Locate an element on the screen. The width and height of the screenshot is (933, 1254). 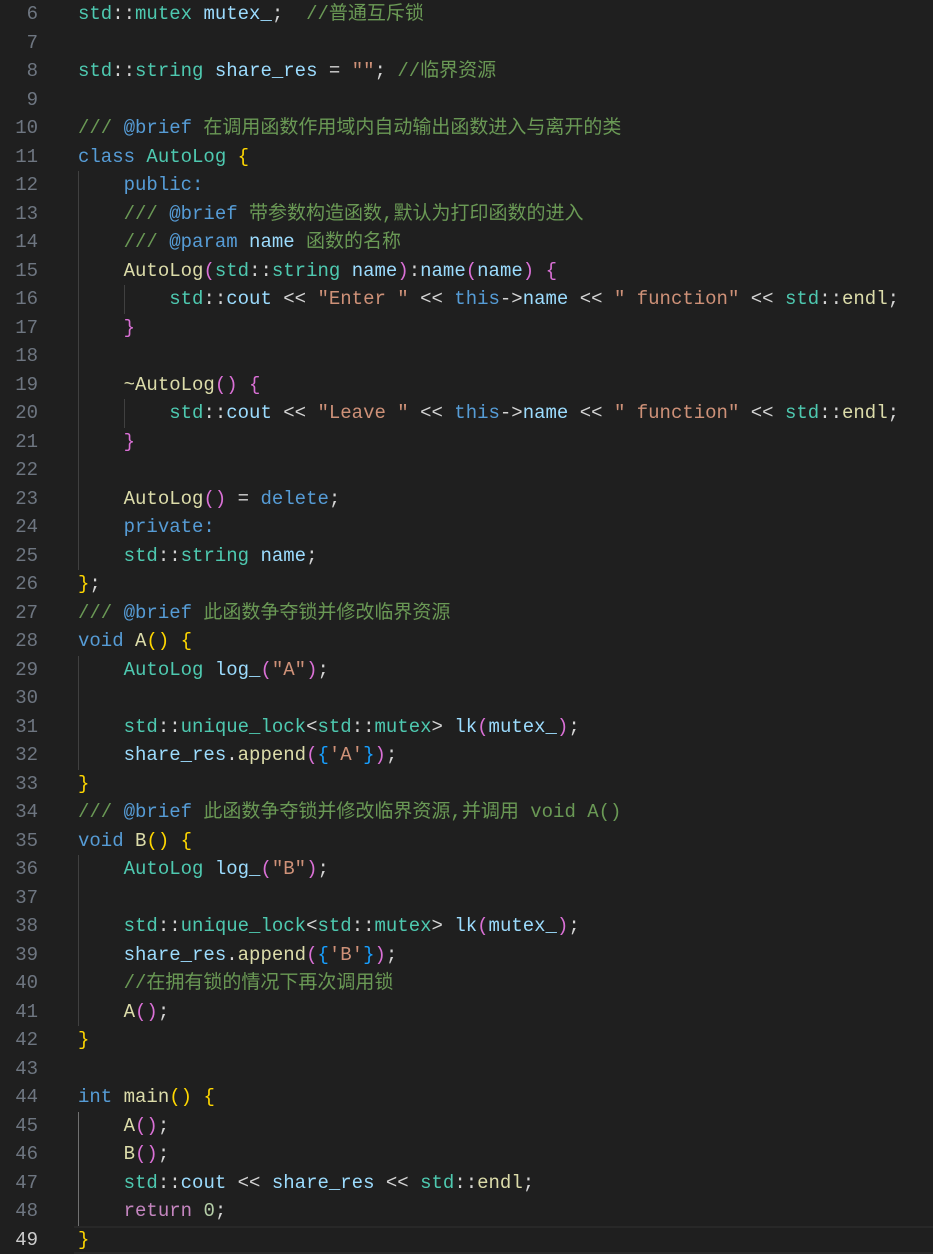
code-token: "" is located at coordinates (363, 71).